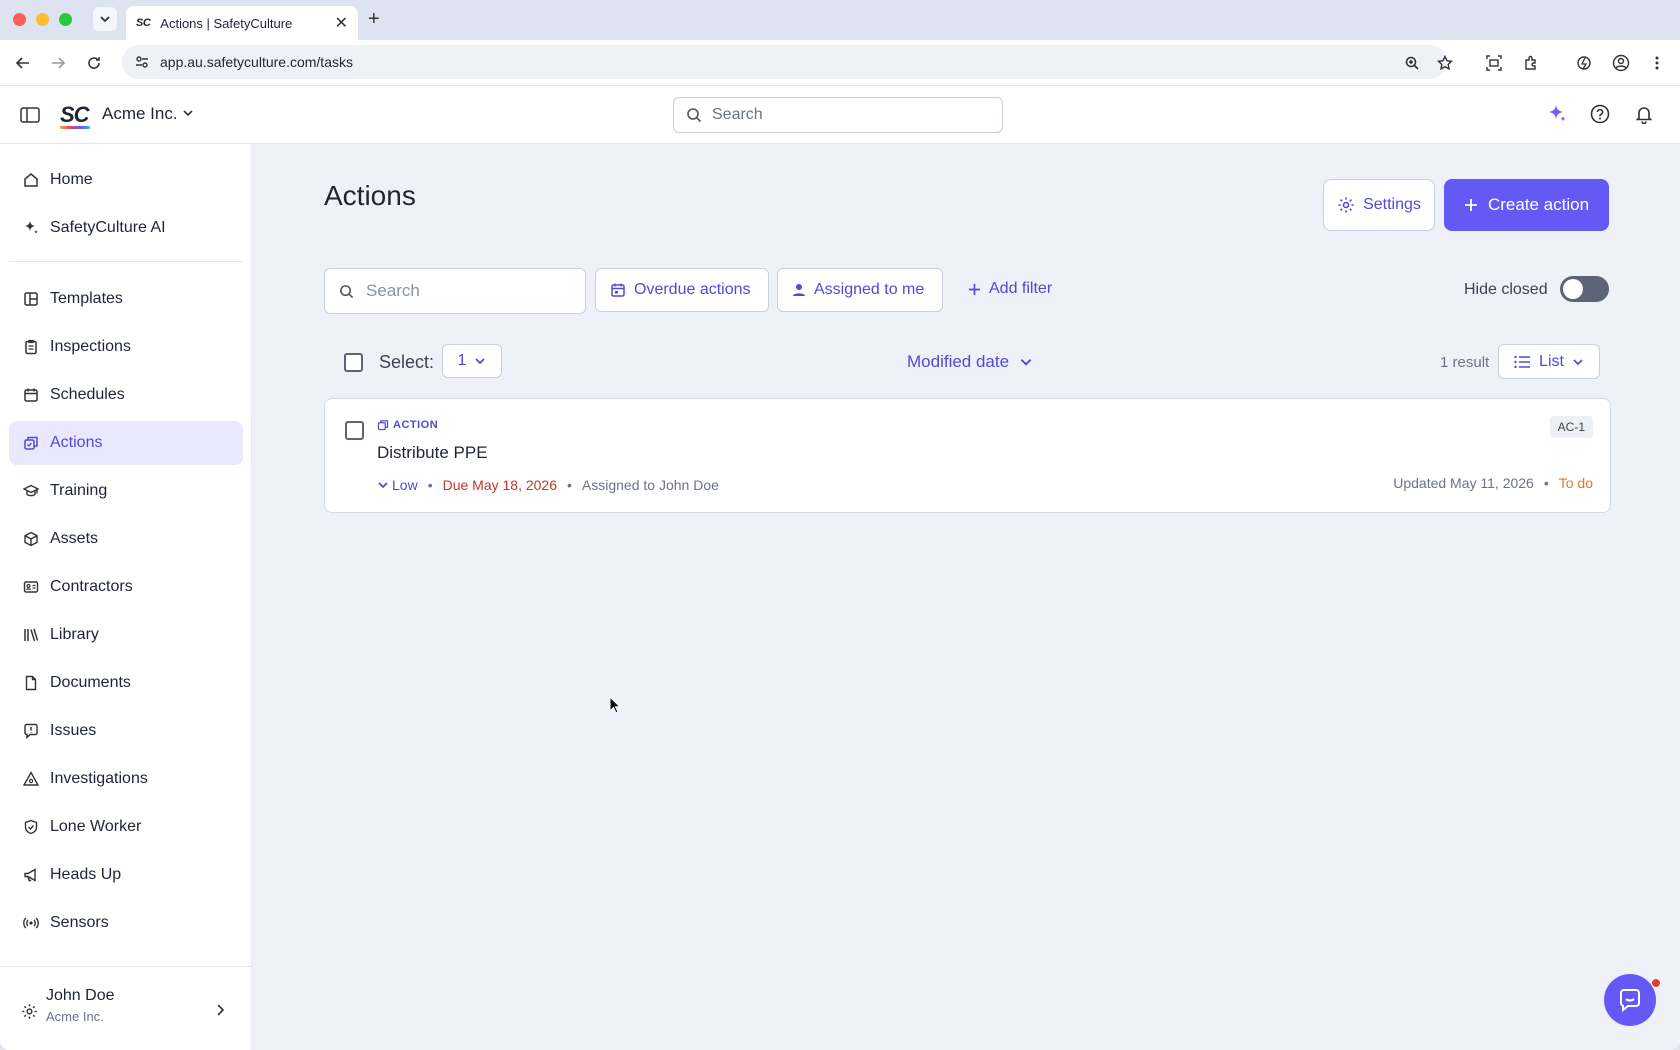 The width and height of the screenshot is (1680, 1050). I want to click on address-bar: app.au.safetyculture.com/tasks, so click(784, 62).